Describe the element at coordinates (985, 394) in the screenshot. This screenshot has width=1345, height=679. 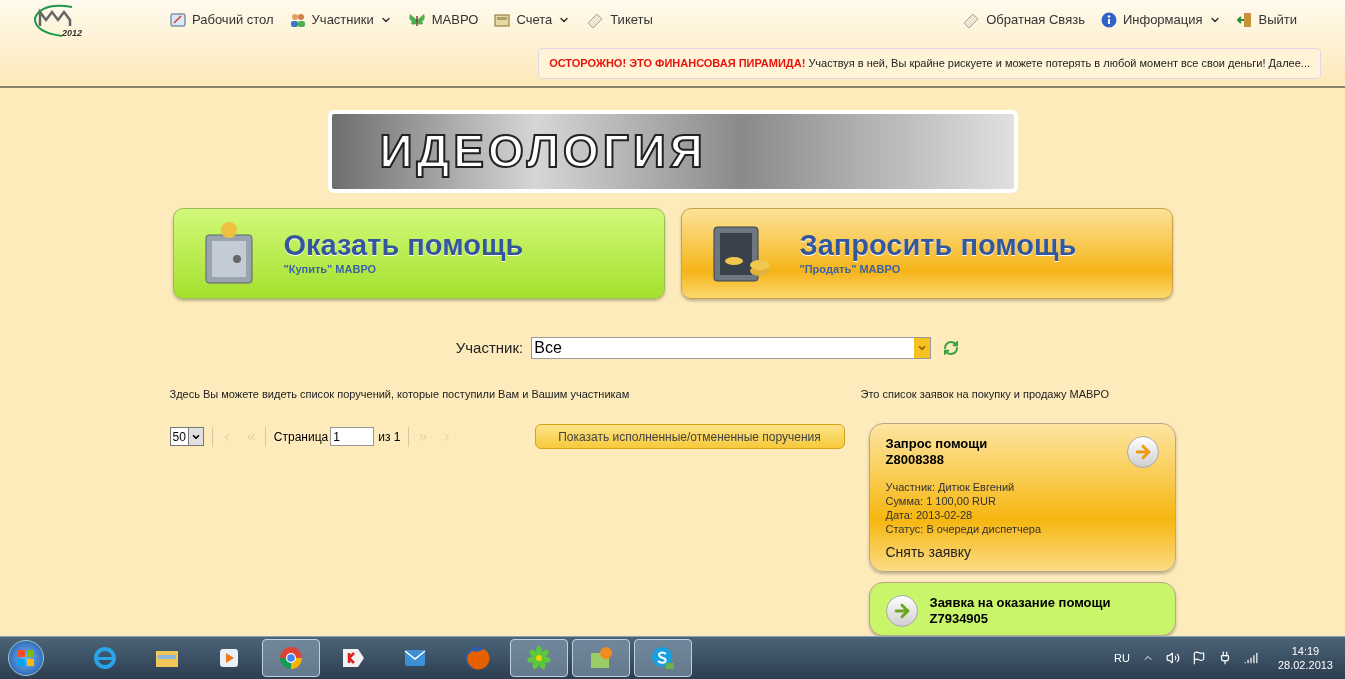
I see `requests-description: Это список заявок на покупку и продажу МАВРО` at that location.